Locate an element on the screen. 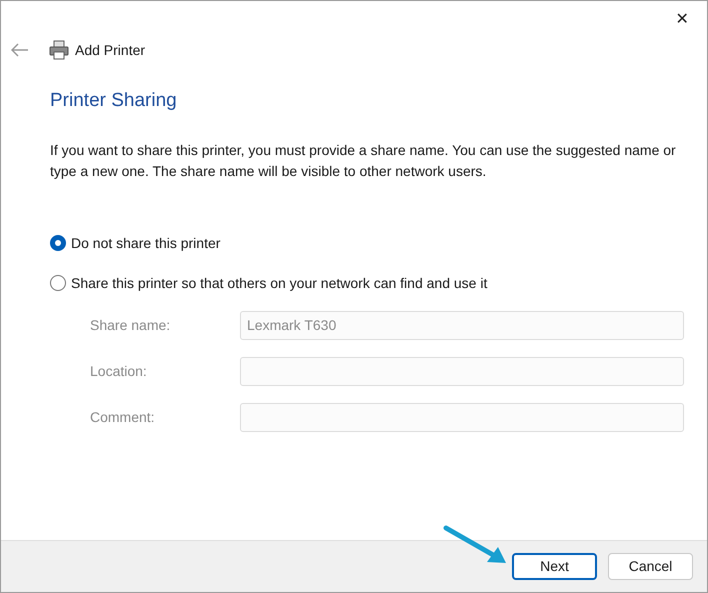 This screenshot has height=593, width=708. printer-icon is located at coordinates (59, 50).